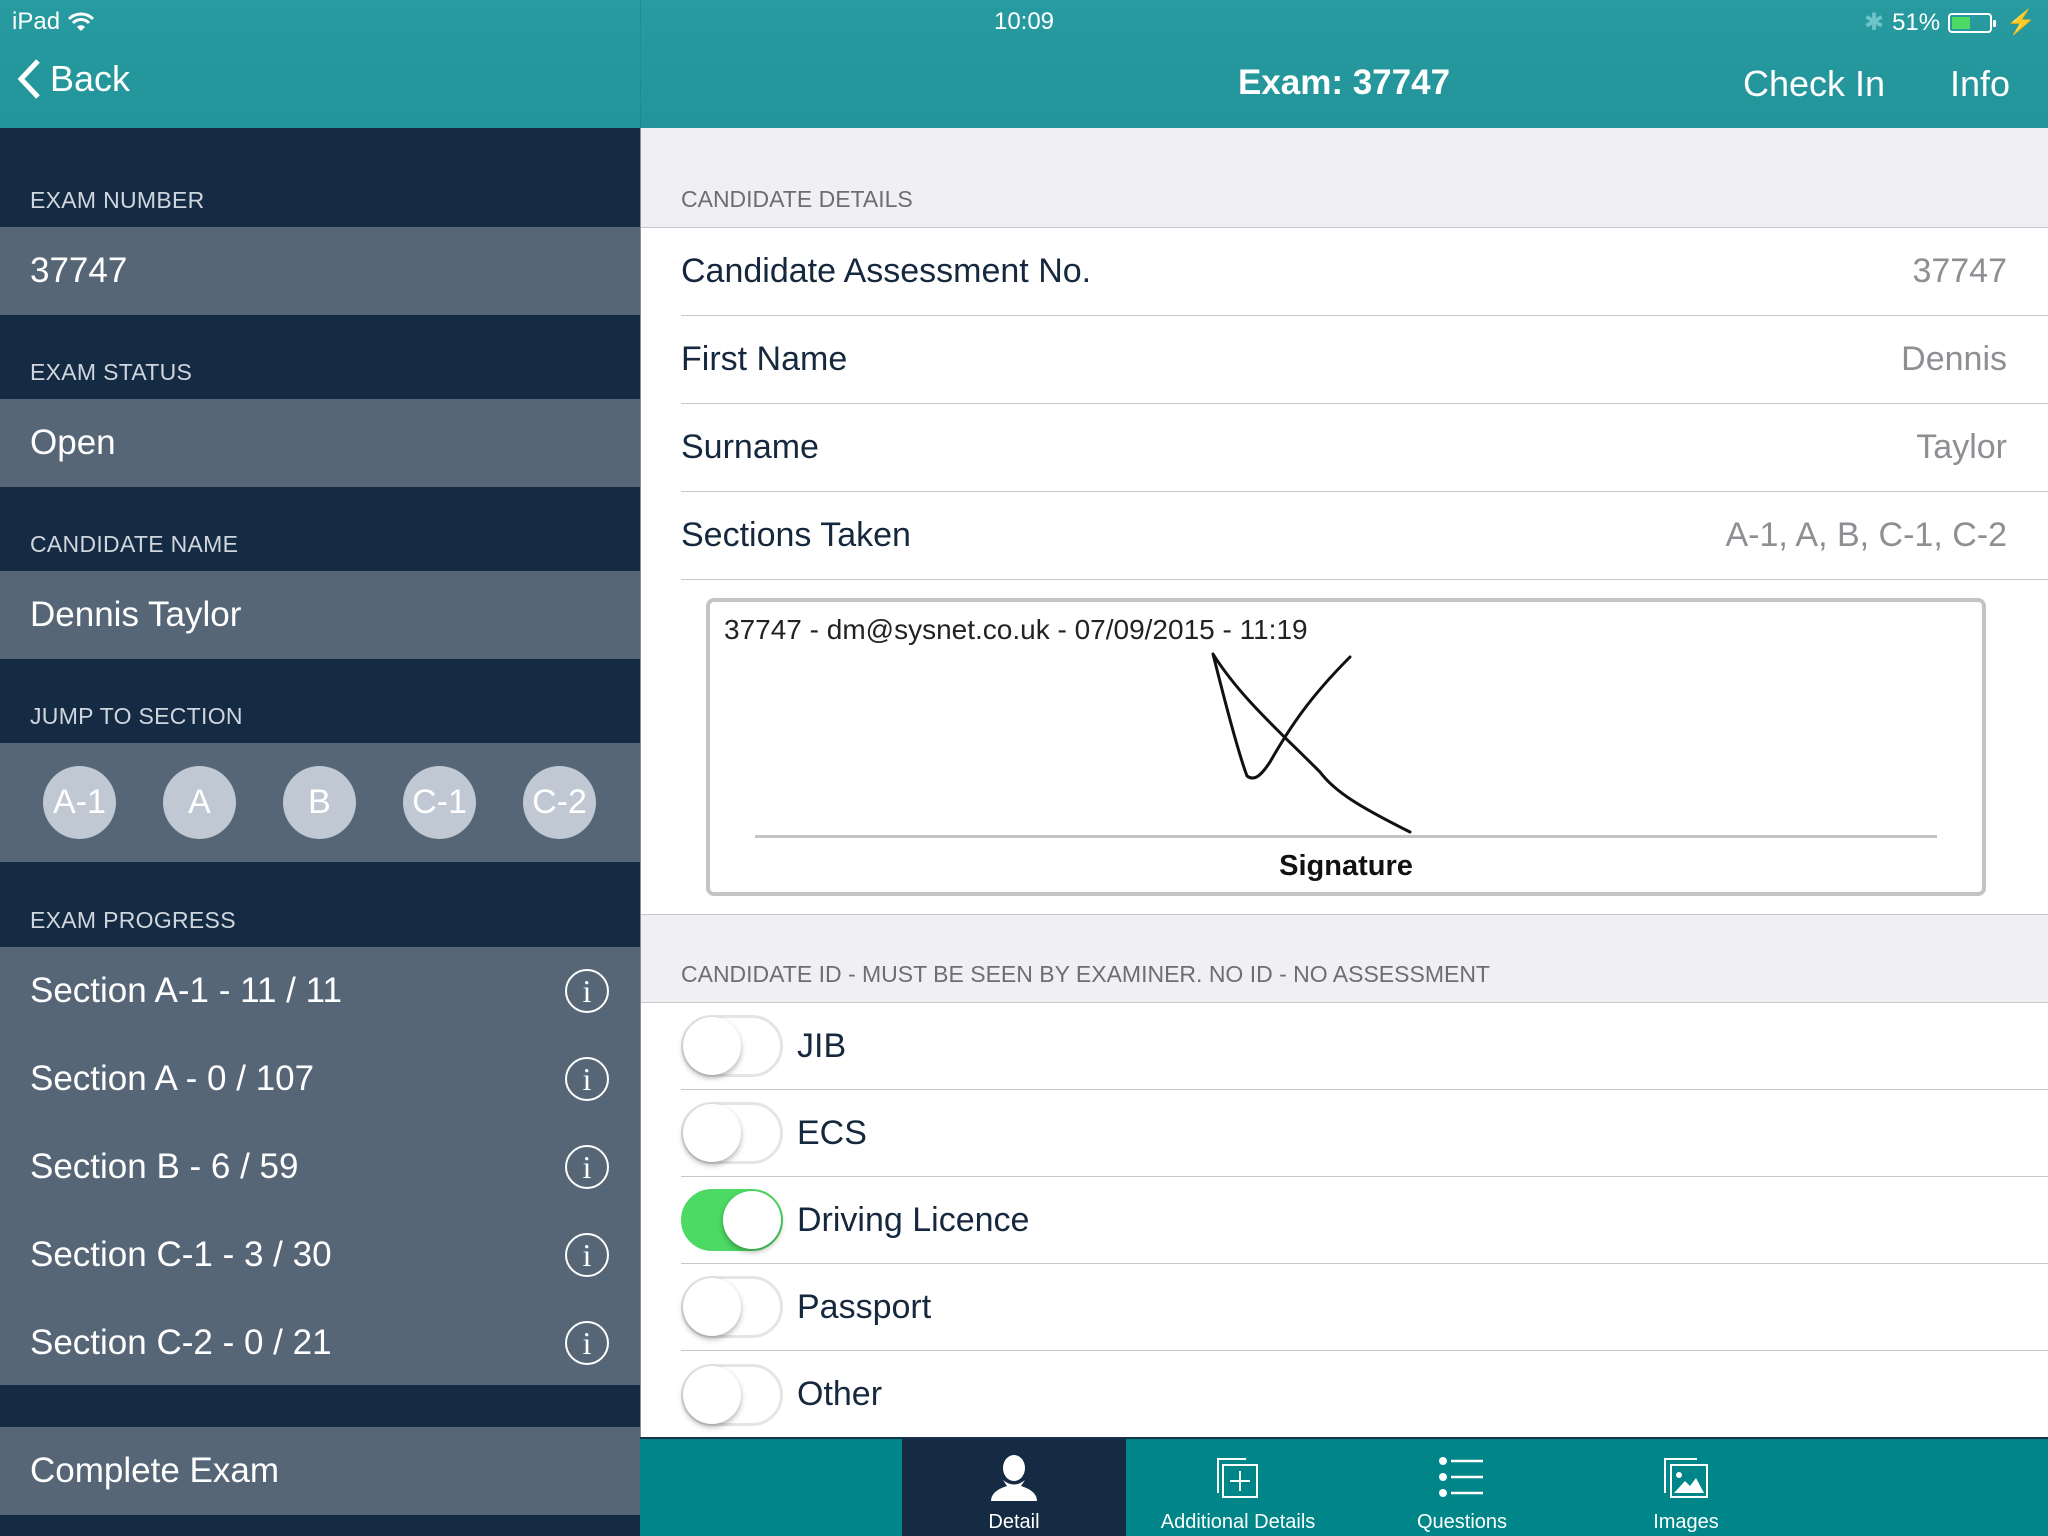  Describe the element at coordinates (181, 1342) in the screenshot. I see `progress-label: Section C-2 - 0 / 21` at that location.